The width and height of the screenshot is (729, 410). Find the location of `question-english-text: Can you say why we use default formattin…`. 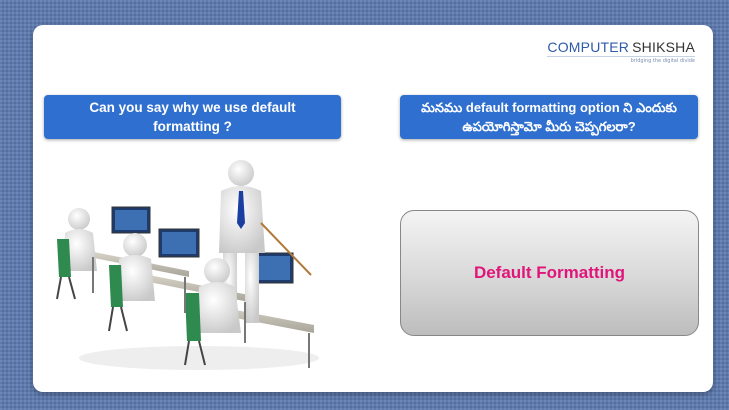

question-english-text: Can you say why we use default formattin… is located at coordinates (192, 117).